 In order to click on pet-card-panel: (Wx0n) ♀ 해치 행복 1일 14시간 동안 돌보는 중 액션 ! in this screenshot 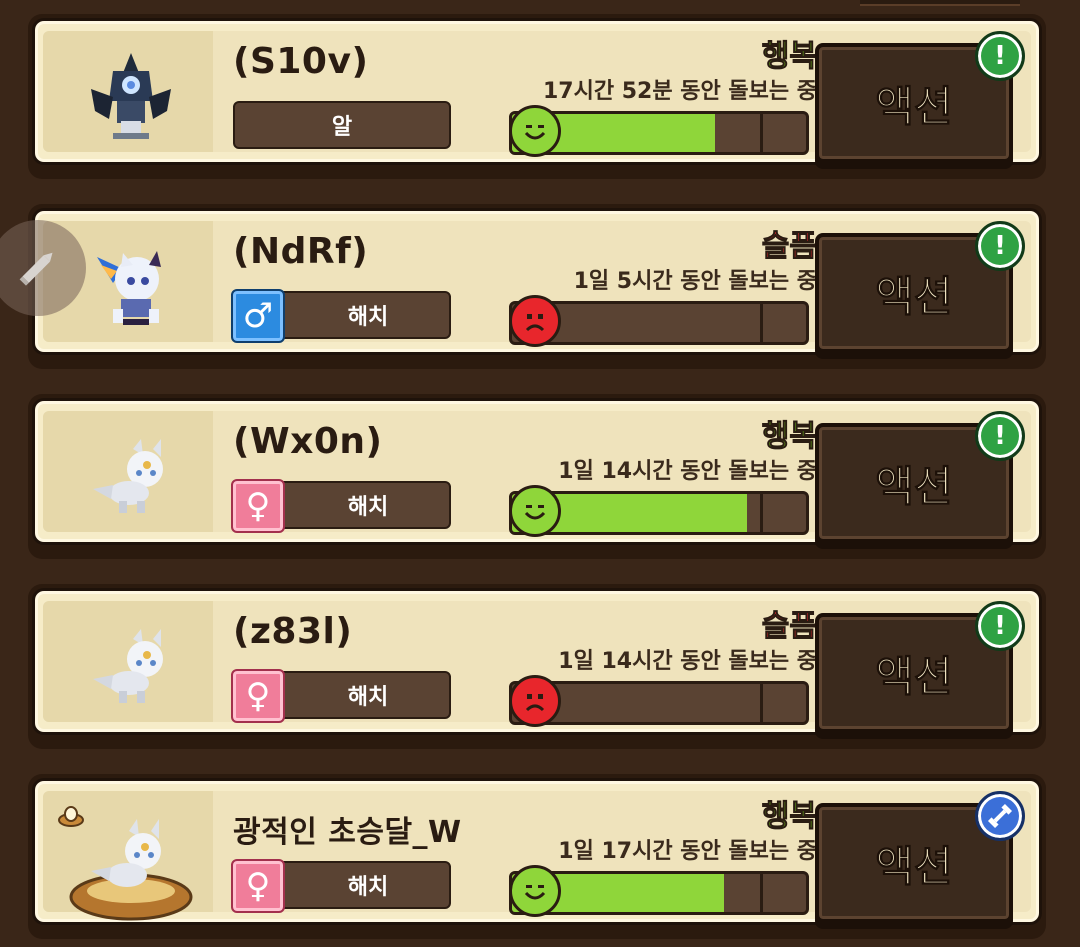, I will do `click(537, 471)`.